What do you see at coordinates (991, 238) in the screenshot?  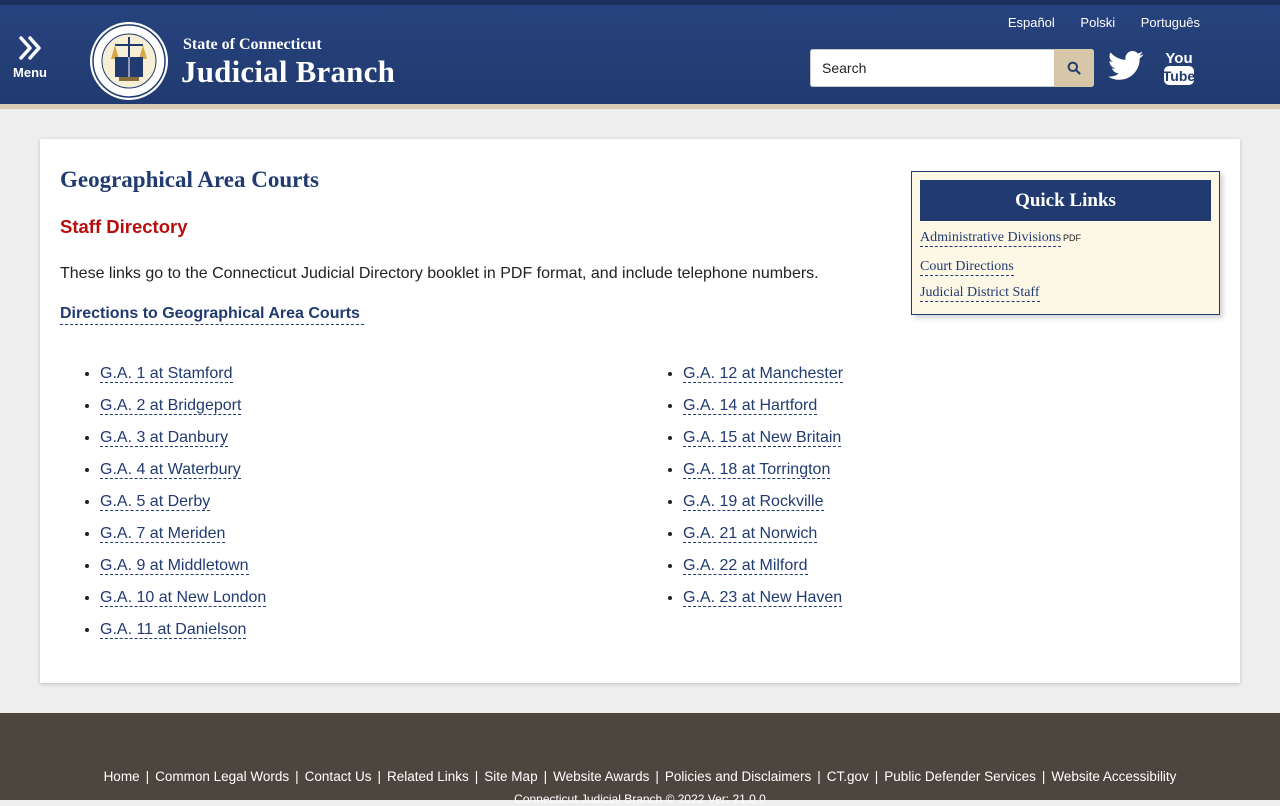 I see `quick-link-administrative-divisions: Administrative Divisions` at bounding box center [991, 238].